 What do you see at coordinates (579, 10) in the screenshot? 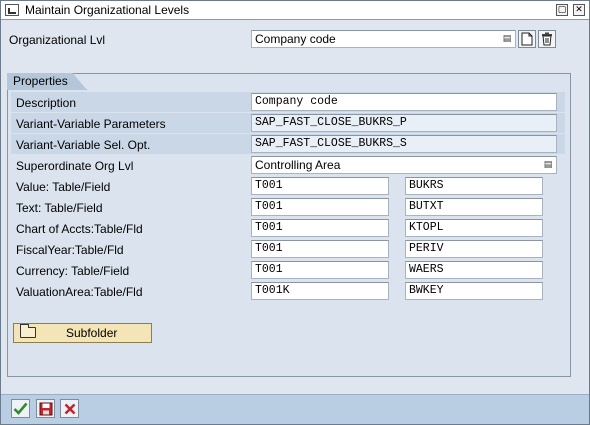
I see `close-icon: ✕` at bounding box center [579, 10].